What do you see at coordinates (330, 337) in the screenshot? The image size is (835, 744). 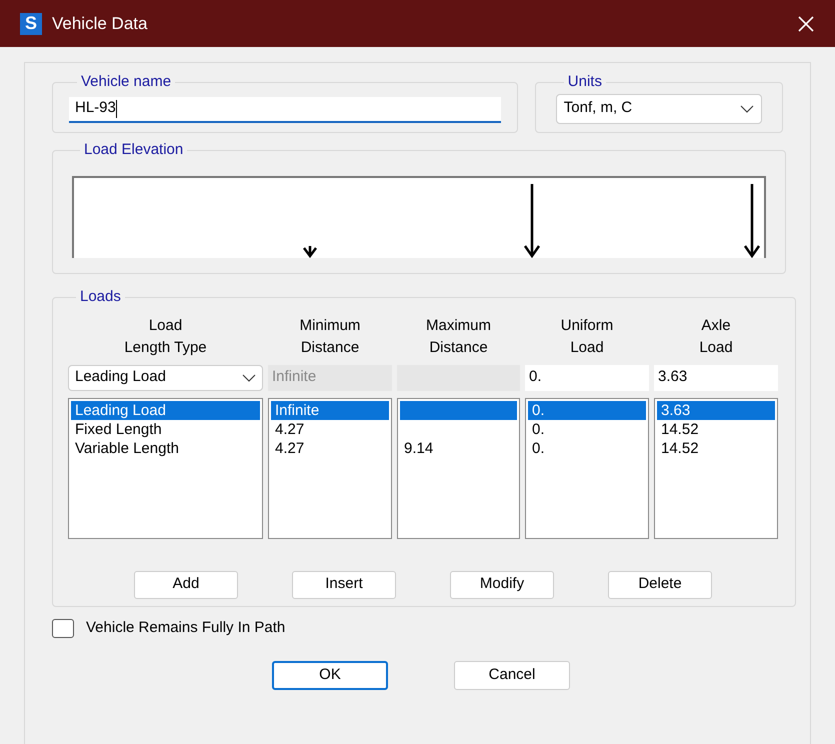 I see `column-header: Minimum Distance` at bounding box center [330, 337].